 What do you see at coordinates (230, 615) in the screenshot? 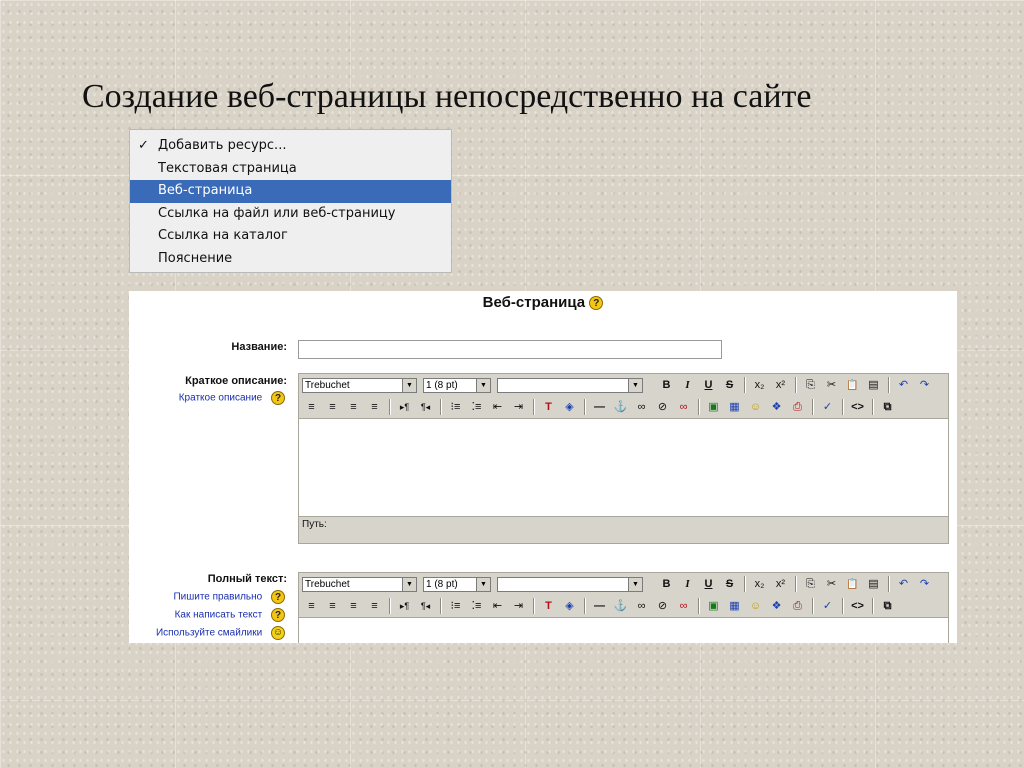
I see `how-to-write-link: Как написать текст ?` at bounding box center [230, 615].